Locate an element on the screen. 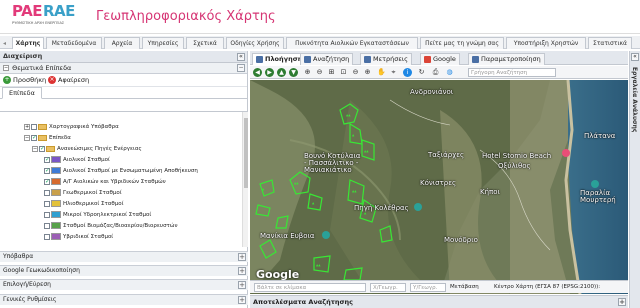 The width and height of the screenshot is (640, 308). x-coordinate-input: X/Γεωγρ. is located at coordinates (388, 287).